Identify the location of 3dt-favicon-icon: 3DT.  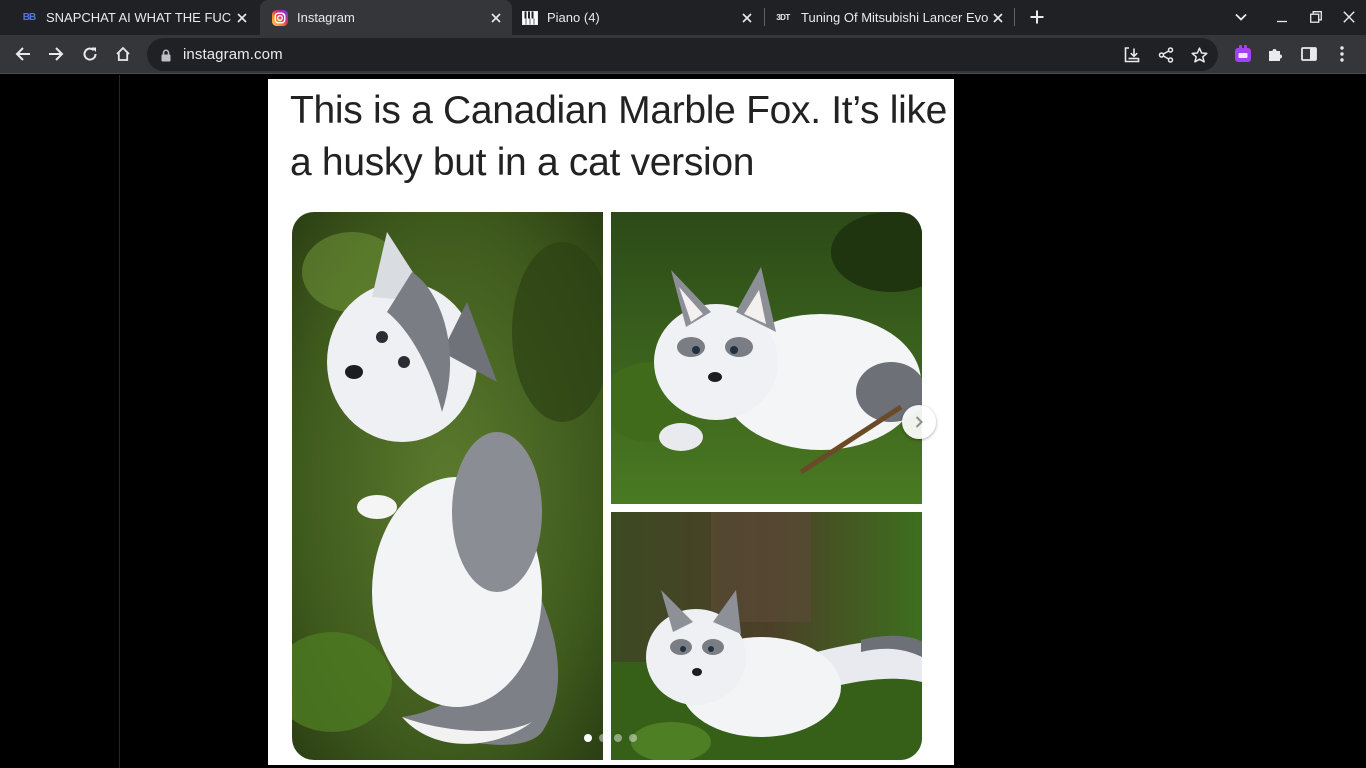
(783, 17).